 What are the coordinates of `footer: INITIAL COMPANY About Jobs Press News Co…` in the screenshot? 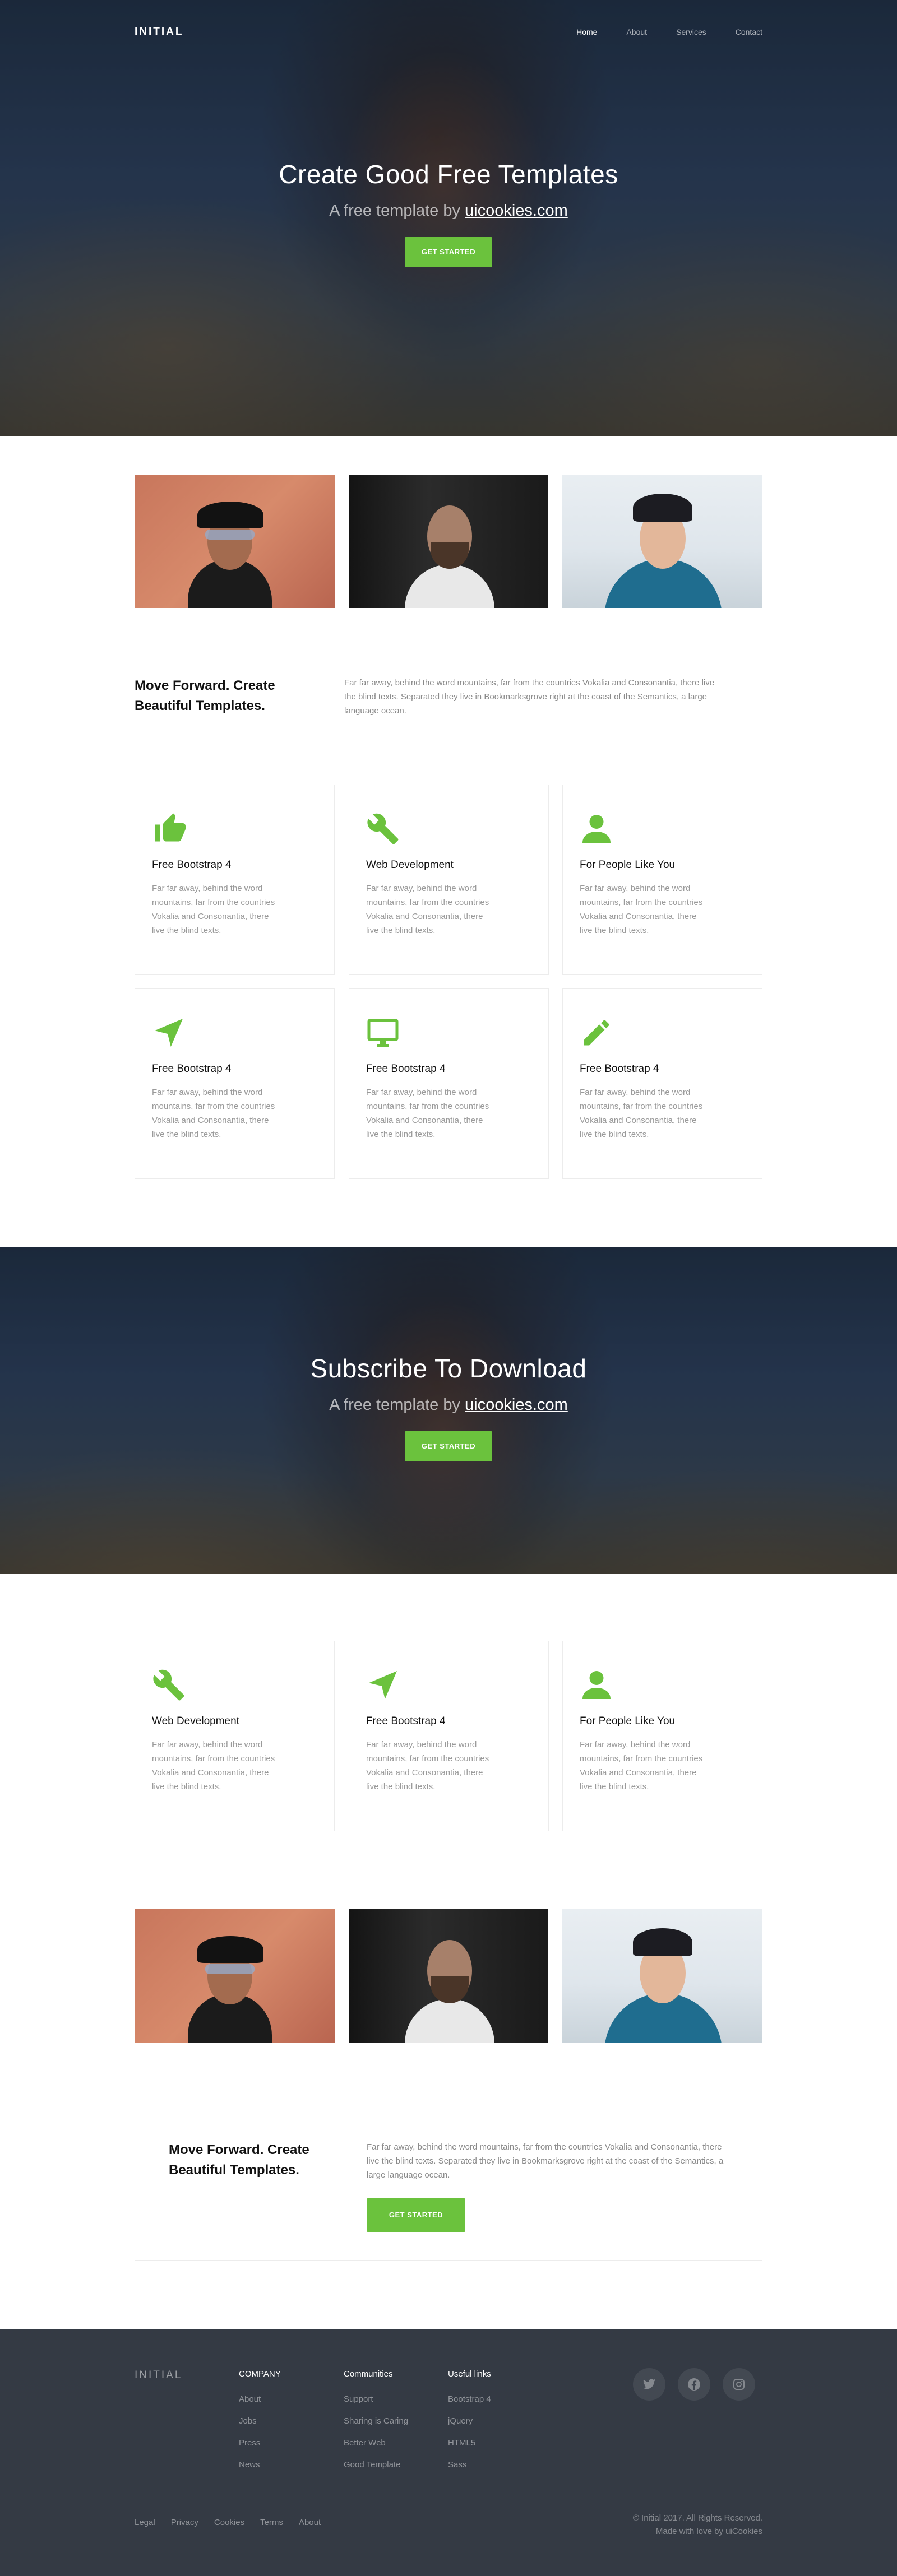 It's located at (449, 2452).